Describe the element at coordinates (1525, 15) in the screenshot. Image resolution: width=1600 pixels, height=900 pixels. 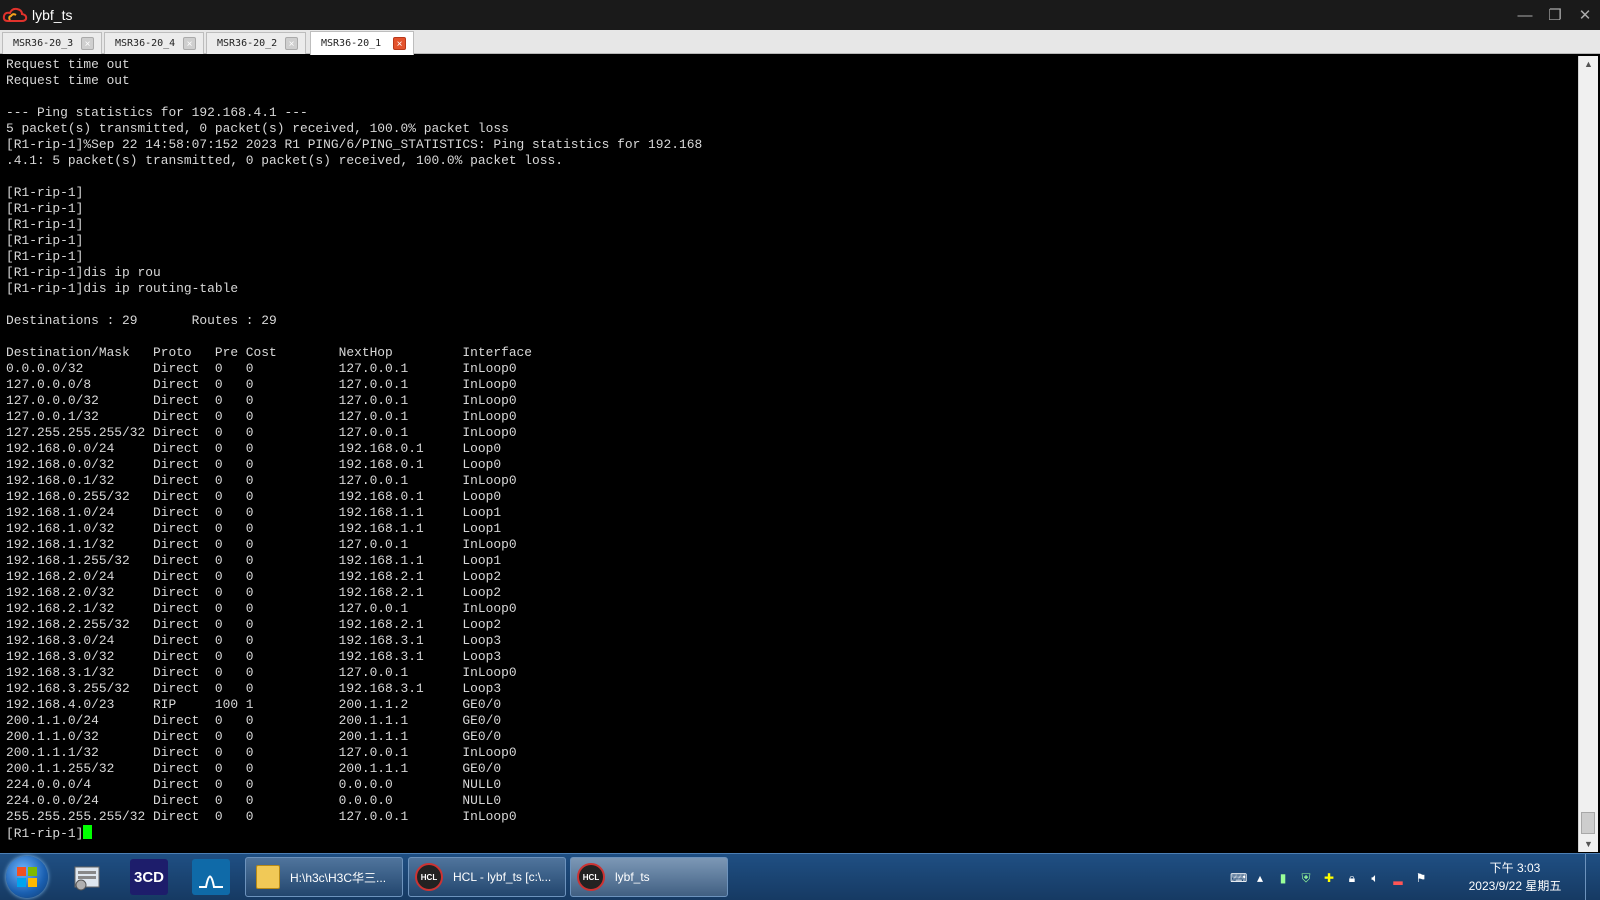
I see `minimize-button: —` at that location.